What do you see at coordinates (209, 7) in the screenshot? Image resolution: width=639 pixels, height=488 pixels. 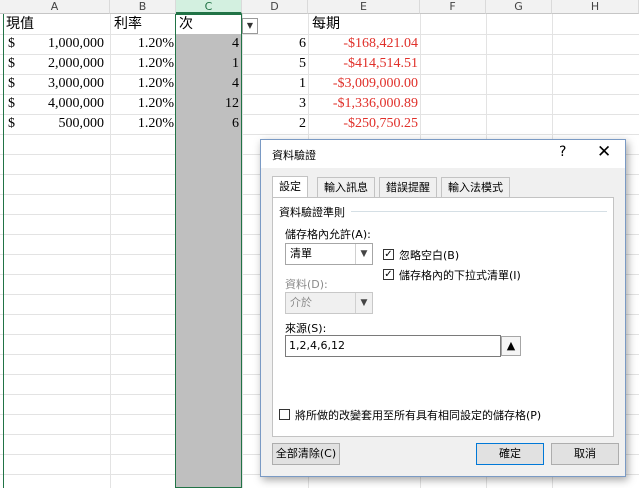 I see `column-header-c: C` at bounding box center [209, 7].